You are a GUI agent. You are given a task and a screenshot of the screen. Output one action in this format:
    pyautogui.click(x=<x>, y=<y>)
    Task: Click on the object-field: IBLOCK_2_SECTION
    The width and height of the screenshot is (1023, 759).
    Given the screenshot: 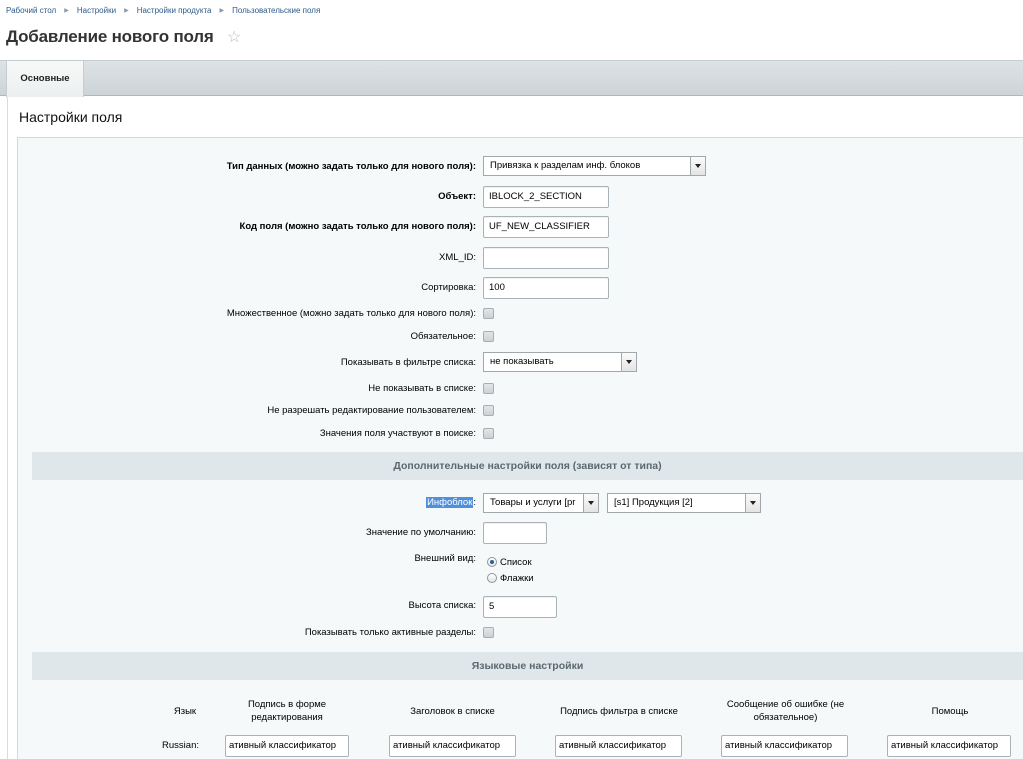 What is the action you would take?
    pyautogui.click(x=546, y=197)
    